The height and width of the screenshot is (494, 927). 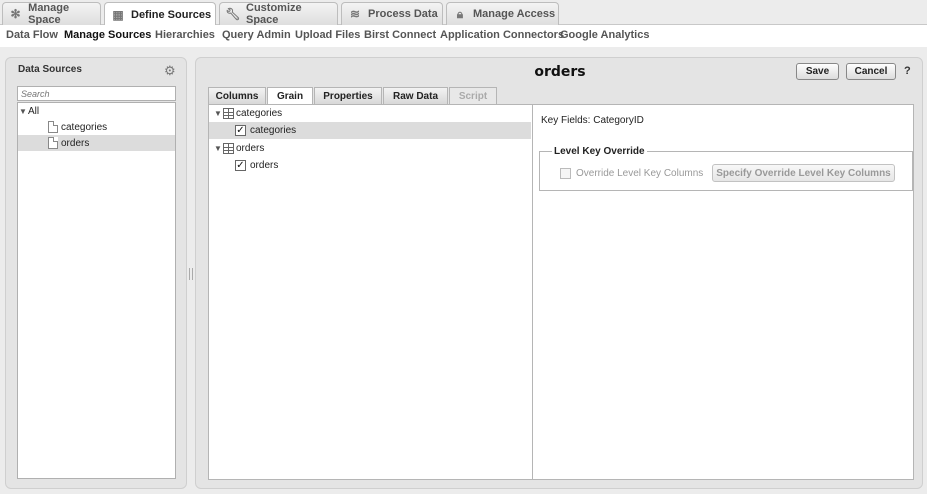 What do you see at coordinates (460, 13) in the screenshot?
I see `lock-icon: 🔒︎` at bounding box center [460, 13].